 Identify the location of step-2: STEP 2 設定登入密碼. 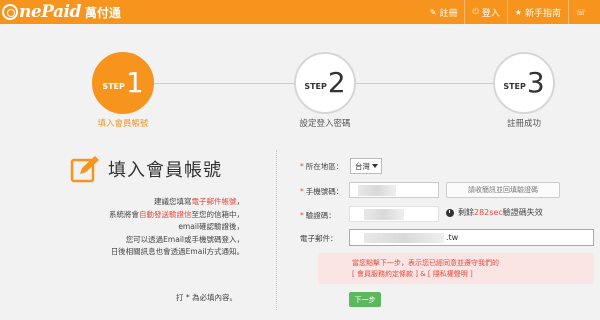
(325, 90).